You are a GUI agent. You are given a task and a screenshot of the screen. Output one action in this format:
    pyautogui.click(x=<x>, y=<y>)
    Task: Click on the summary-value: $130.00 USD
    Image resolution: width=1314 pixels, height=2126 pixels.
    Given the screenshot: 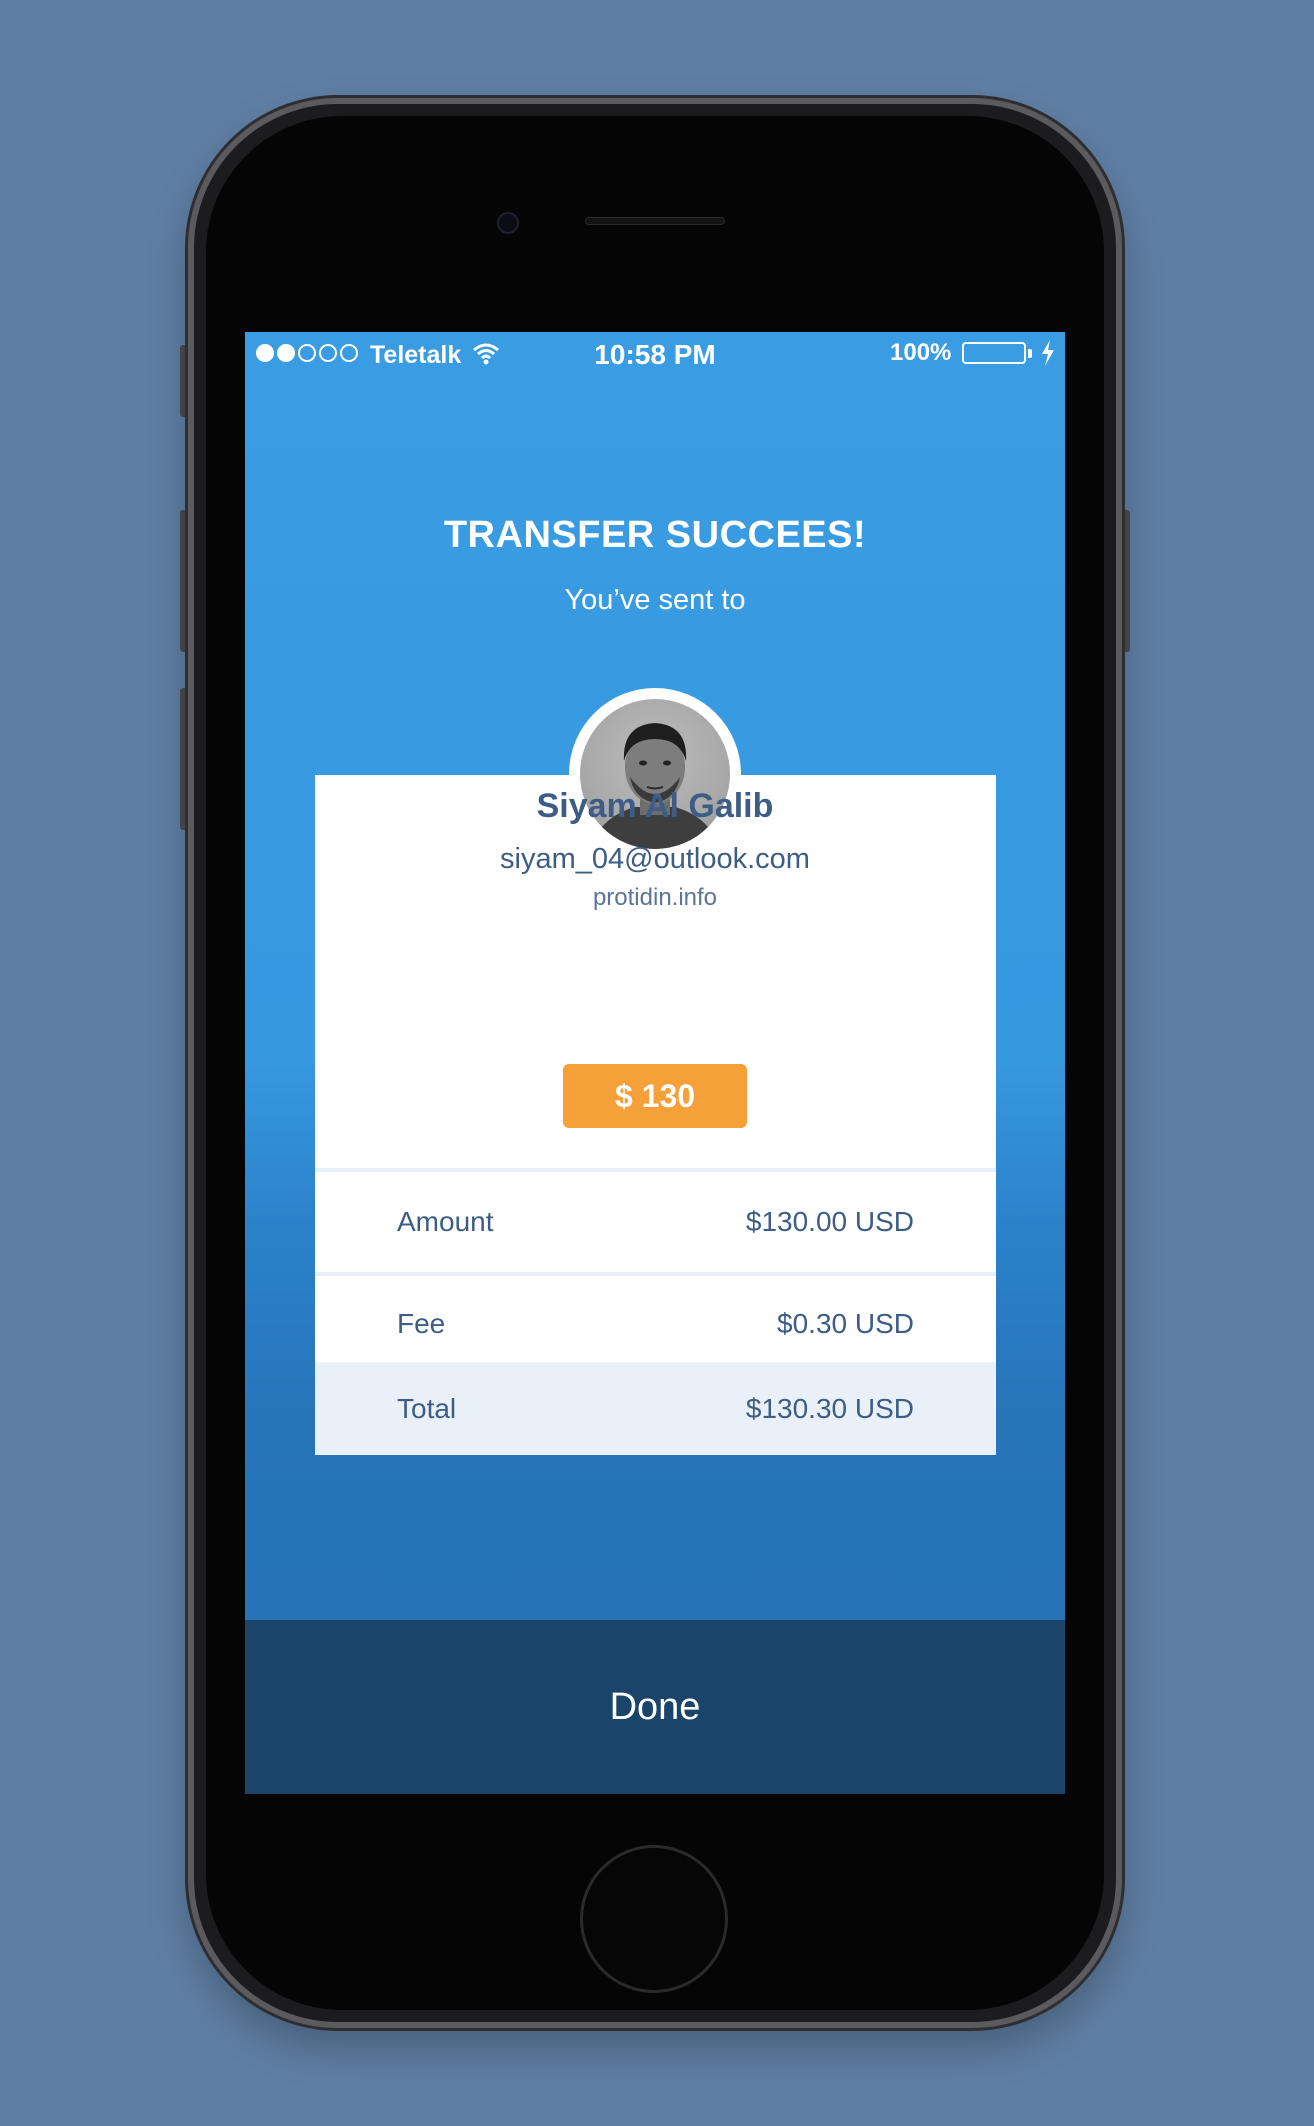 What is the action you would take?
    pyautogui.click(x=829, y=1221)
    